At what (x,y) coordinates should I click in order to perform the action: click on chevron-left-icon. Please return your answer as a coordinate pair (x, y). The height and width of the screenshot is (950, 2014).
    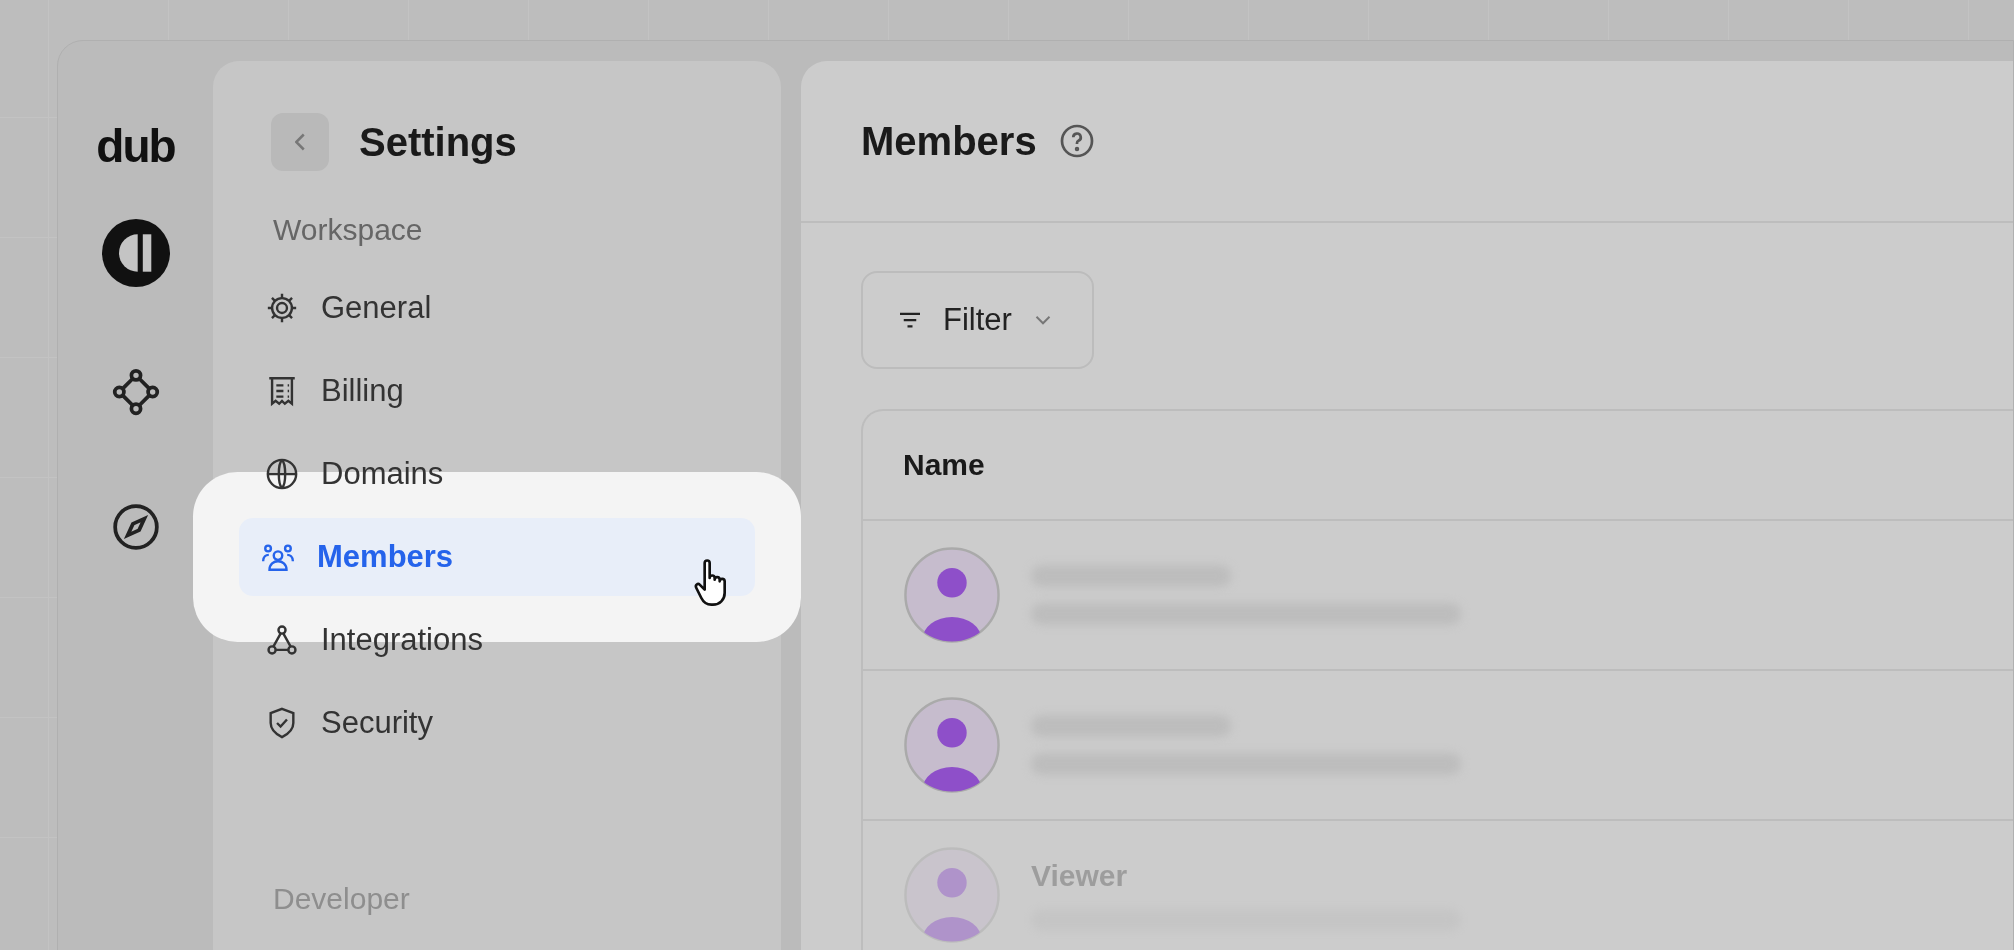
    Looking at the image, I should click on (300, 142).